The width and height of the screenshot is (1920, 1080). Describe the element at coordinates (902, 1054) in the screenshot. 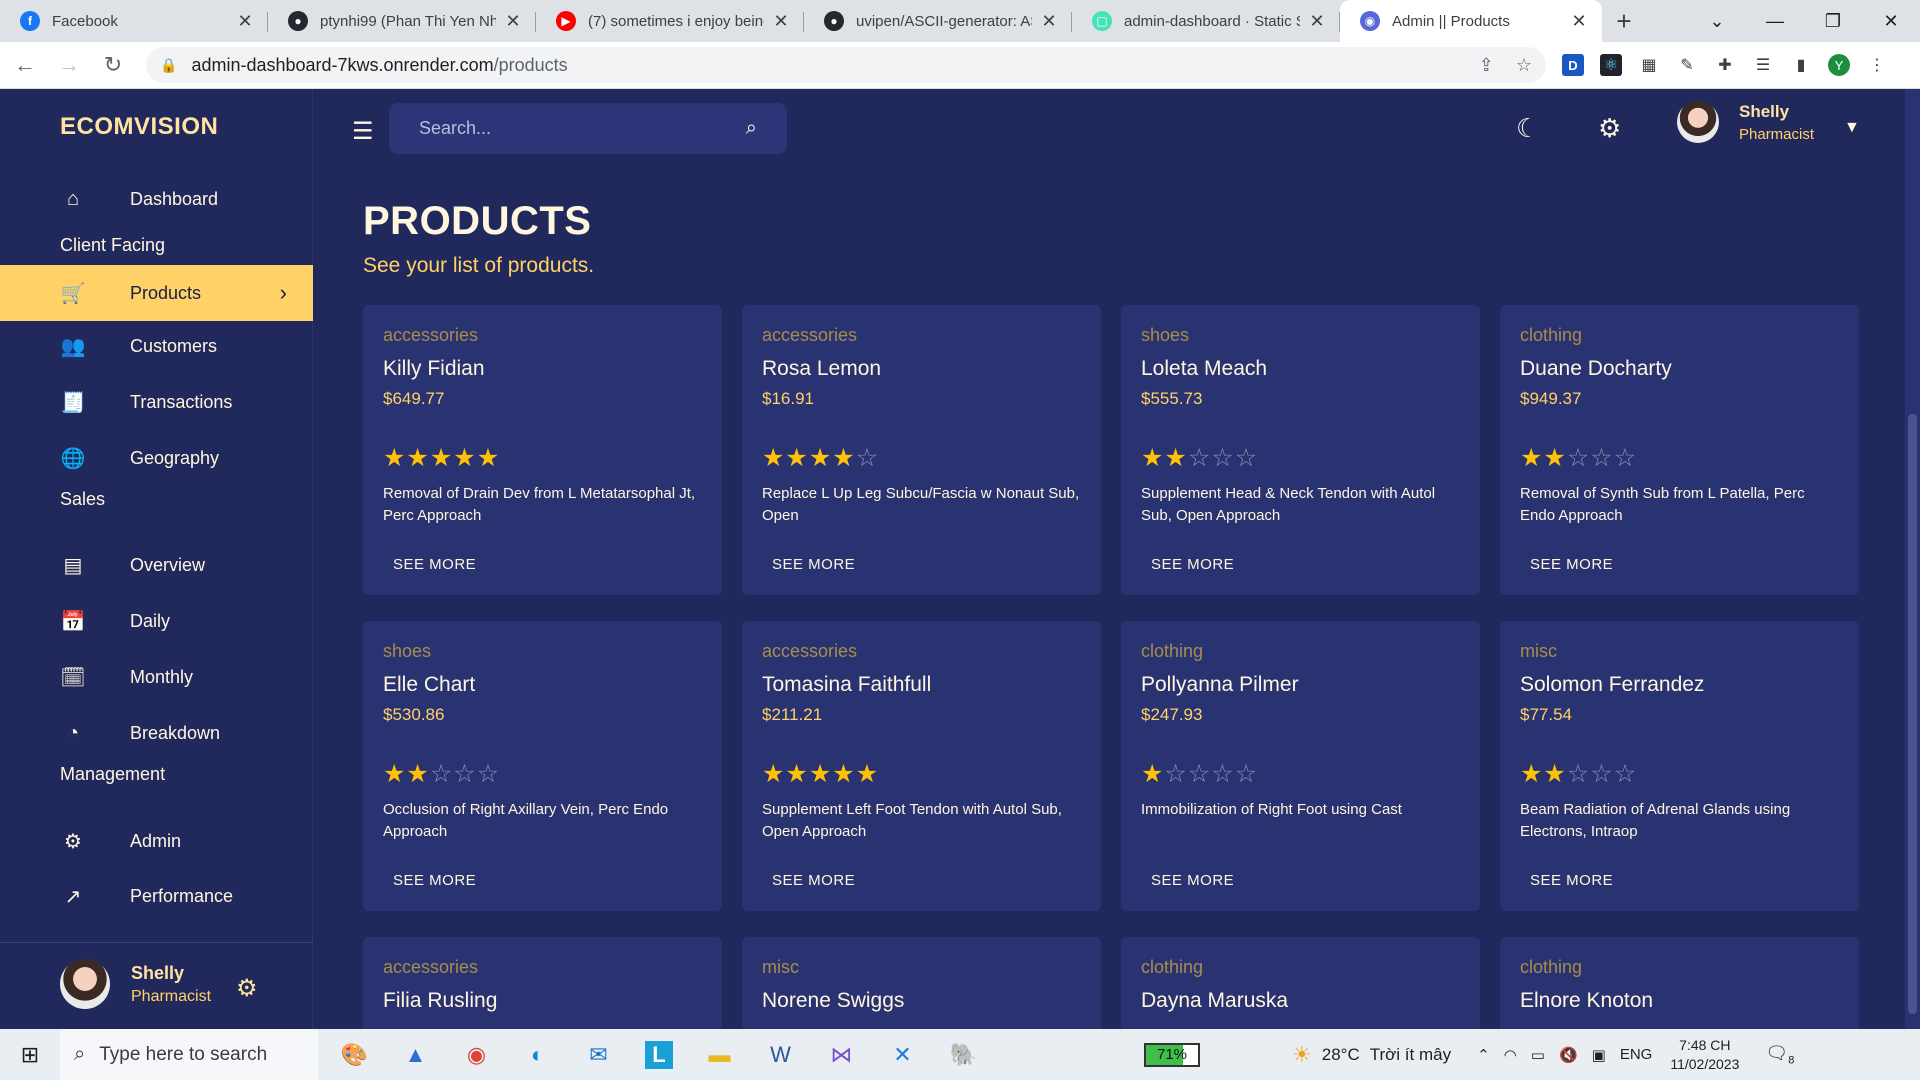

I see `vscode-app-icon: ✕` at that location.